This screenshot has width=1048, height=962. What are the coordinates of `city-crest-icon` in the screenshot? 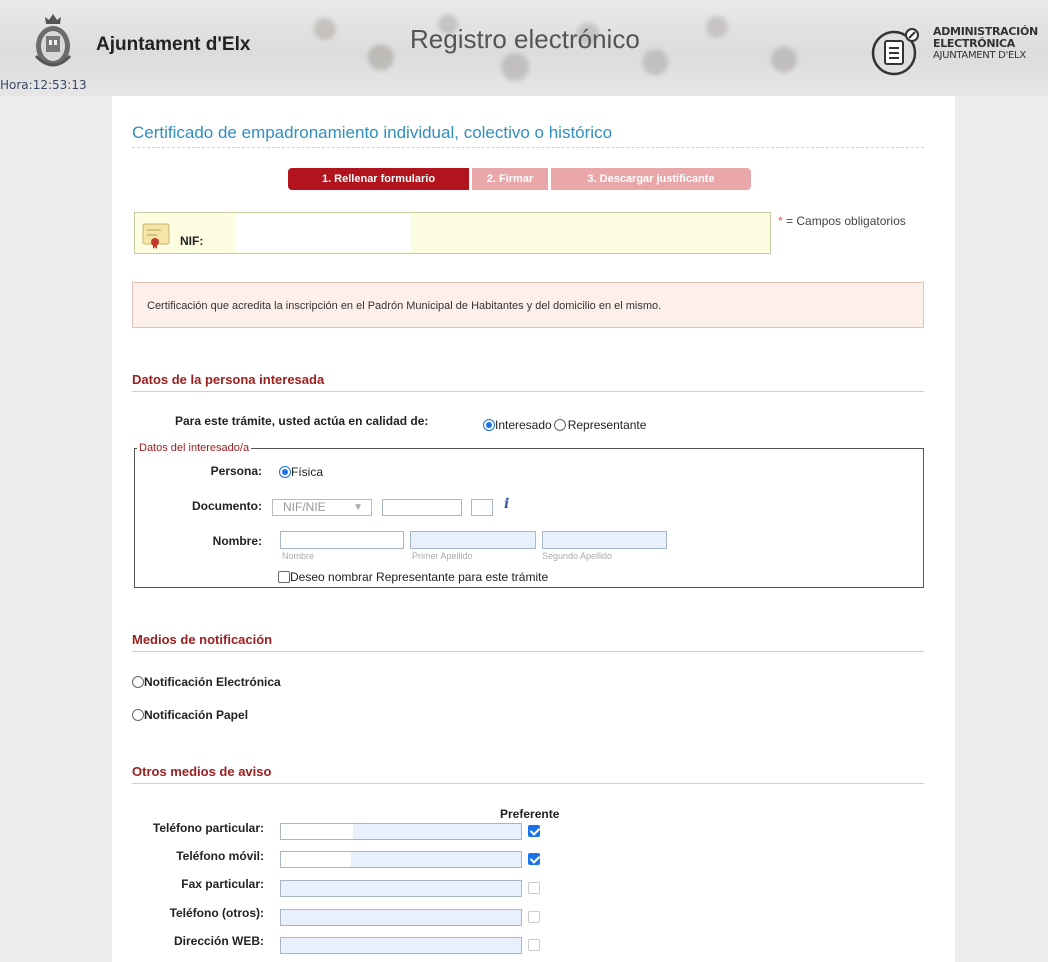 It's located at (53, 40).